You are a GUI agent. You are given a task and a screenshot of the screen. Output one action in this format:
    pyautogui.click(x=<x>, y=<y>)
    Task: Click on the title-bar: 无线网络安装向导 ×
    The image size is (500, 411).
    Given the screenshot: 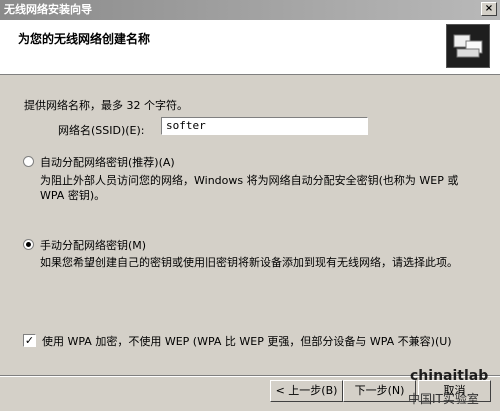 What is the action you would take?
    pyautogui.click(x=250, y=10)
    